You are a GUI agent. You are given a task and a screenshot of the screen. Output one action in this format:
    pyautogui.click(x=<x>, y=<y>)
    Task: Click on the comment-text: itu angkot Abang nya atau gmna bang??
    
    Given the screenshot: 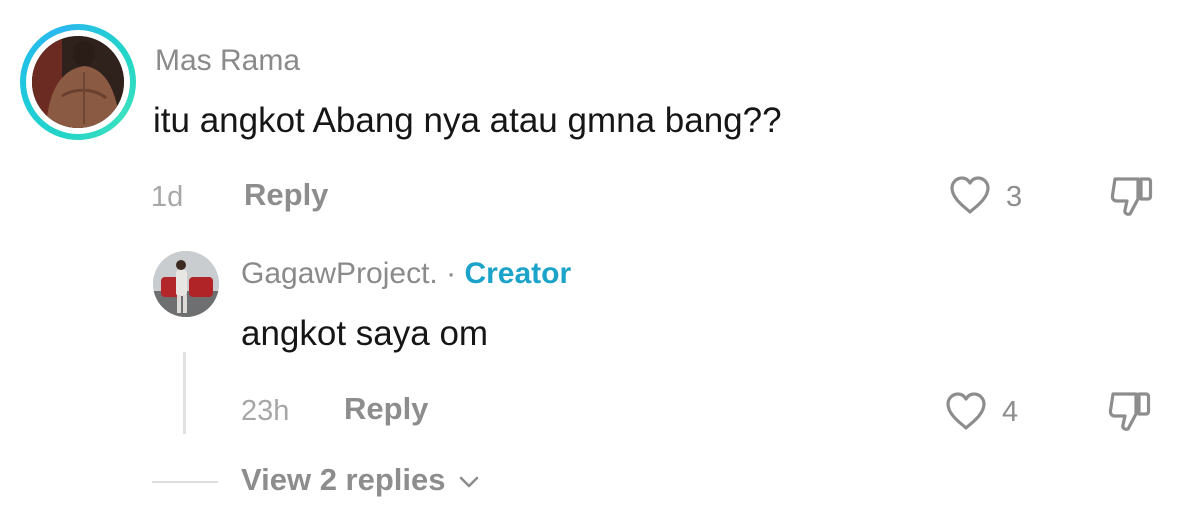 What is the action you would take?
    pyautogui.click(x=467, y=120)
    